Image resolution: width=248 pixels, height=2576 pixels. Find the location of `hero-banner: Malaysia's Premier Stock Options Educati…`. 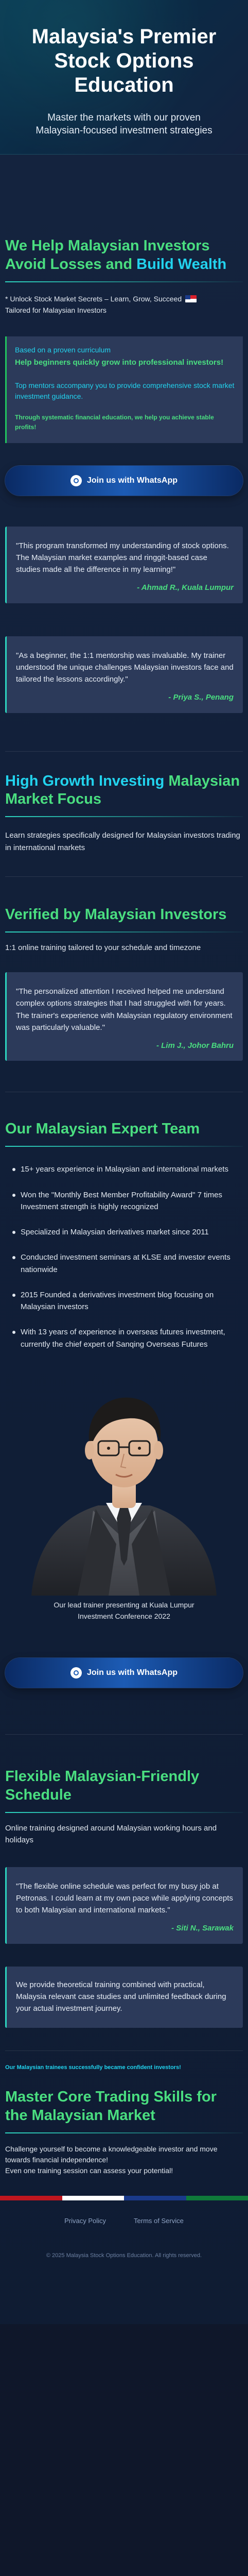

hero-banner: Malaysia's Premier Stock Options Educati… is located at coordinates (124, 77).